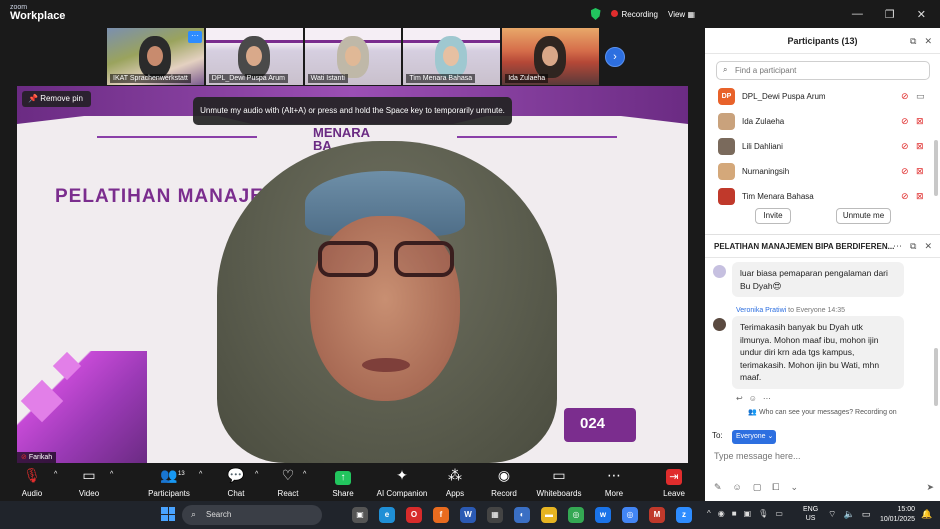  Describe the element at coordinates (761, 310) in the screenshot. I see `message-sender: Veronika Pratiwi` at that location.